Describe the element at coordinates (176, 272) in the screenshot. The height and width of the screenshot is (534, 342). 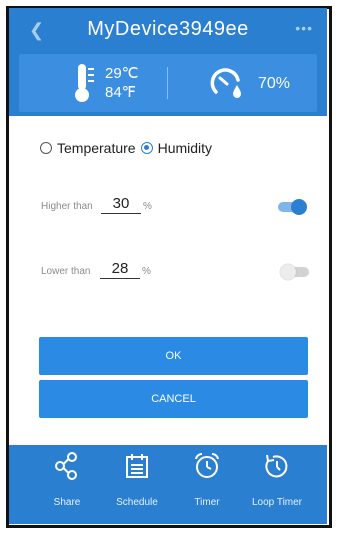
I see `lower-than-row: Lower than 28 %` at that location.